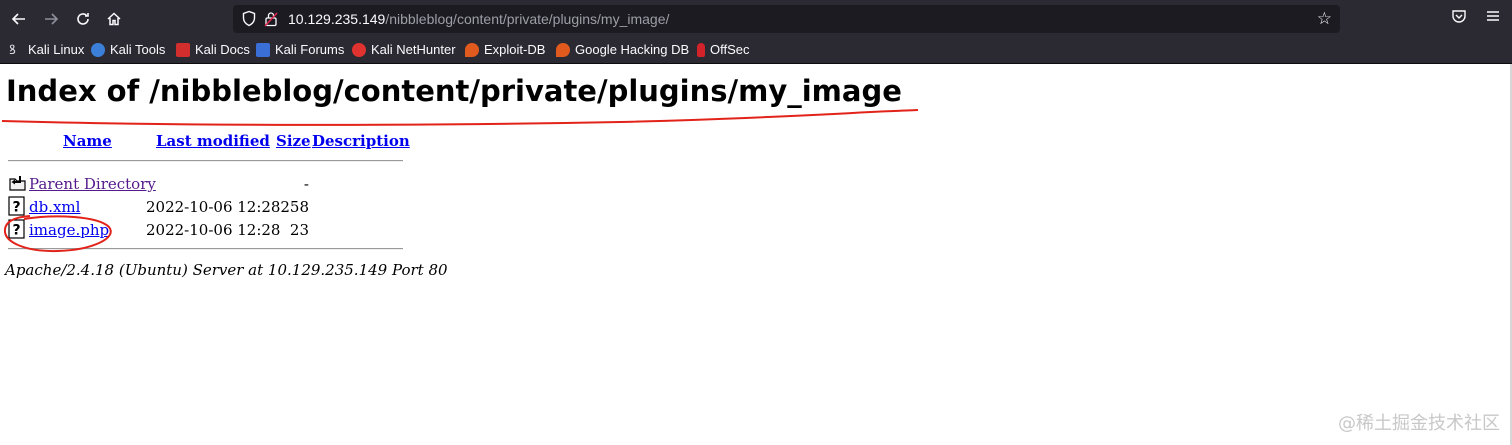 This screenshot has width=1512, height=445. I want to click on kali-tools-icon, so click(98, 49).